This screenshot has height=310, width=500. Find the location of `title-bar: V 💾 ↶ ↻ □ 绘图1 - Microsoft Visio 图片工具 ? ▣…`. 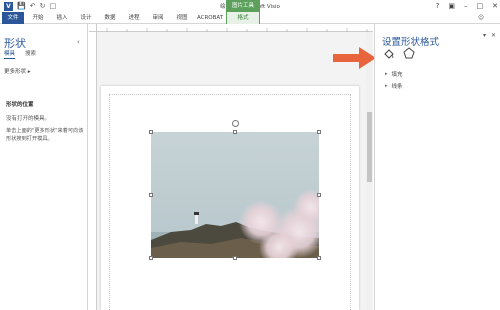

title-bar: V 💾 ↶ ↻ □ 绘图1 - Microsoft Visio 图片工具 ? ▣… is located at coordinates (250, 6).